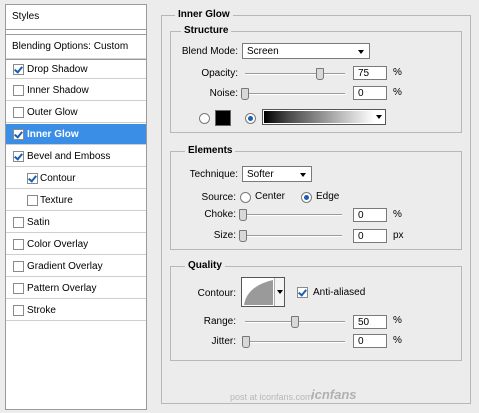  What do you see at coordinates (306, 197) in the screenshot?
I see `source-edge-radio` at bounding box center [306, 197].